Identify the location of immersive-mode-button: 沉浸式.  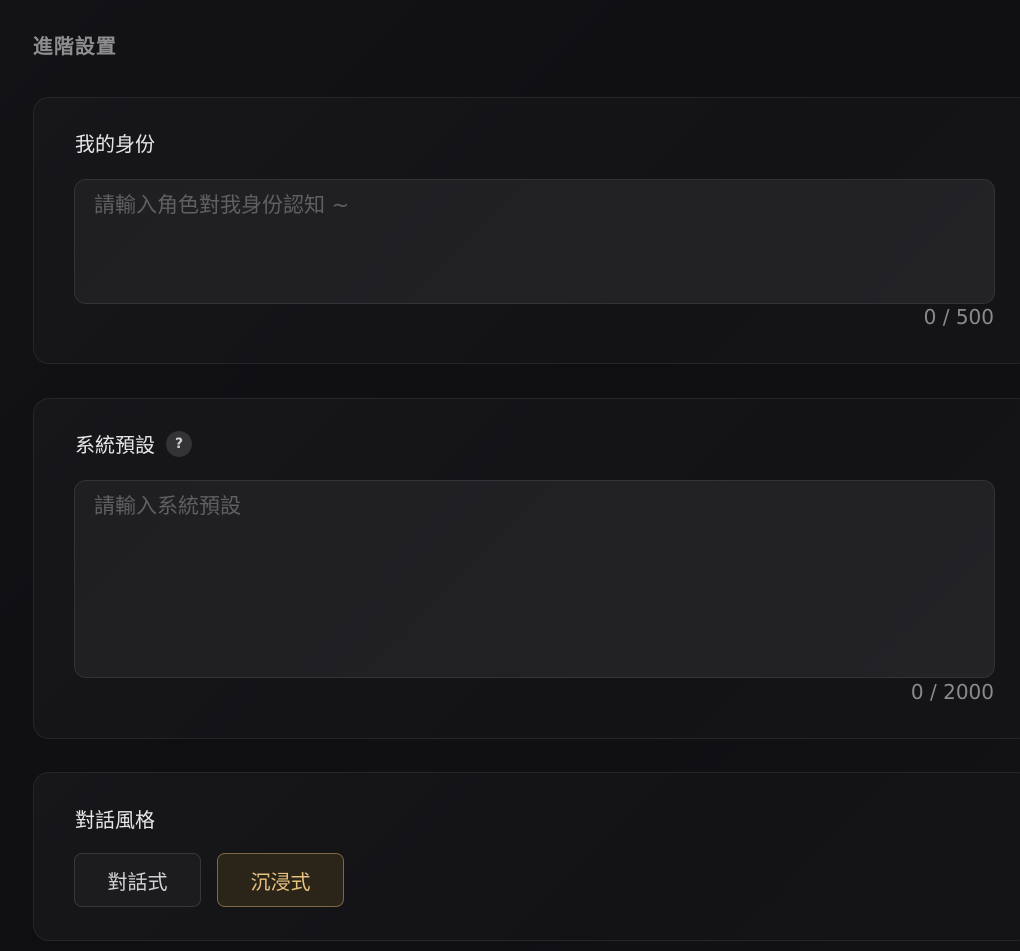
(280, 880).